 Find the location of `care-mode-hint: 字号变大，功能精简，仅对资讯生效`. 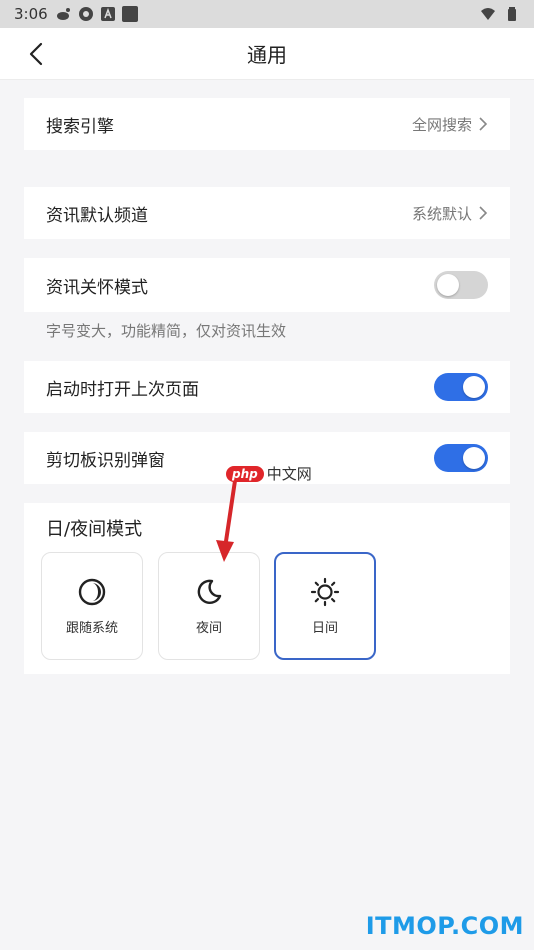

care-mode-hint: 字号变大，功能精简，仅对资讯生效 is located at coordinates (166, 331).